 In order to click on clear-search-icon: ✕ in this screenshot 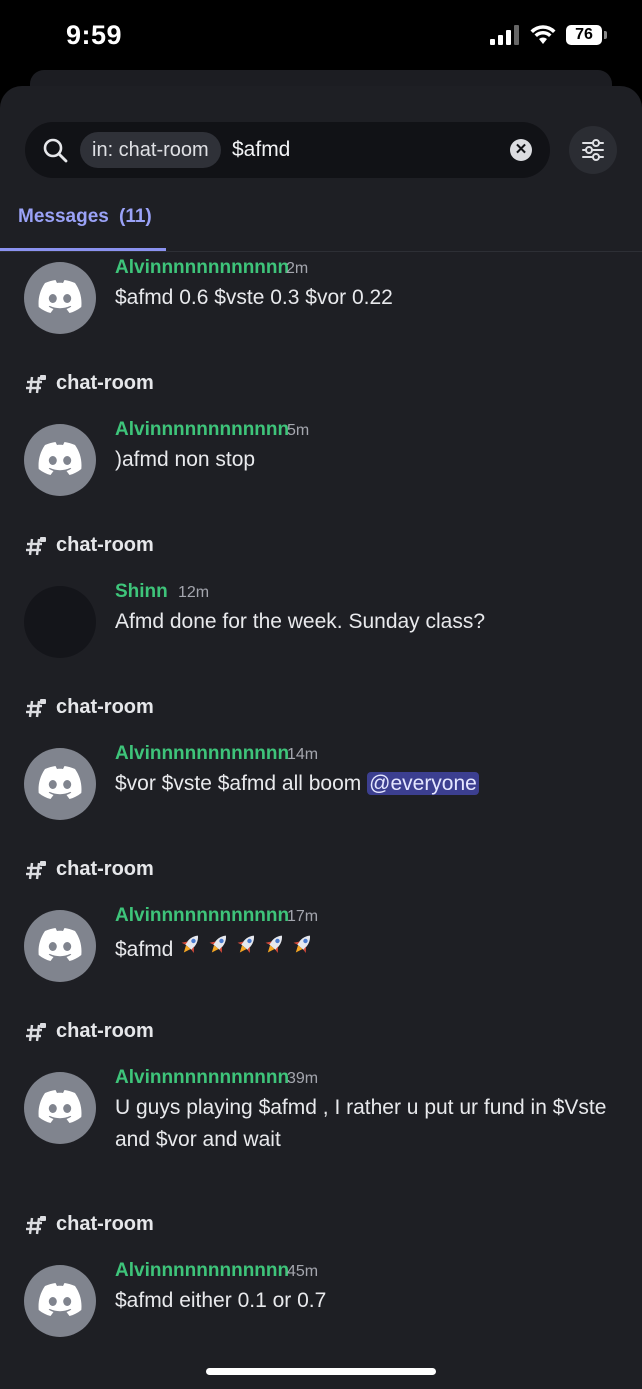, I will do `click(521, 150)`.